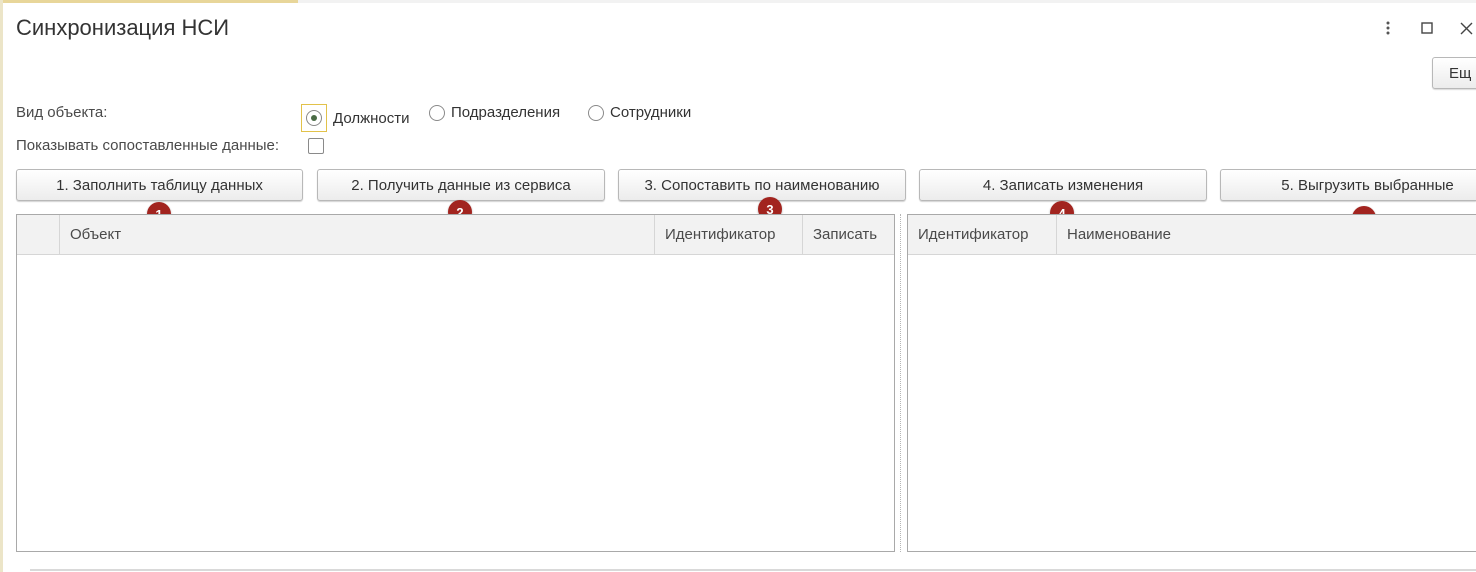 This screenshot has width=1476, height=572. I want to click on maximize-icon, so click(1427, 28).